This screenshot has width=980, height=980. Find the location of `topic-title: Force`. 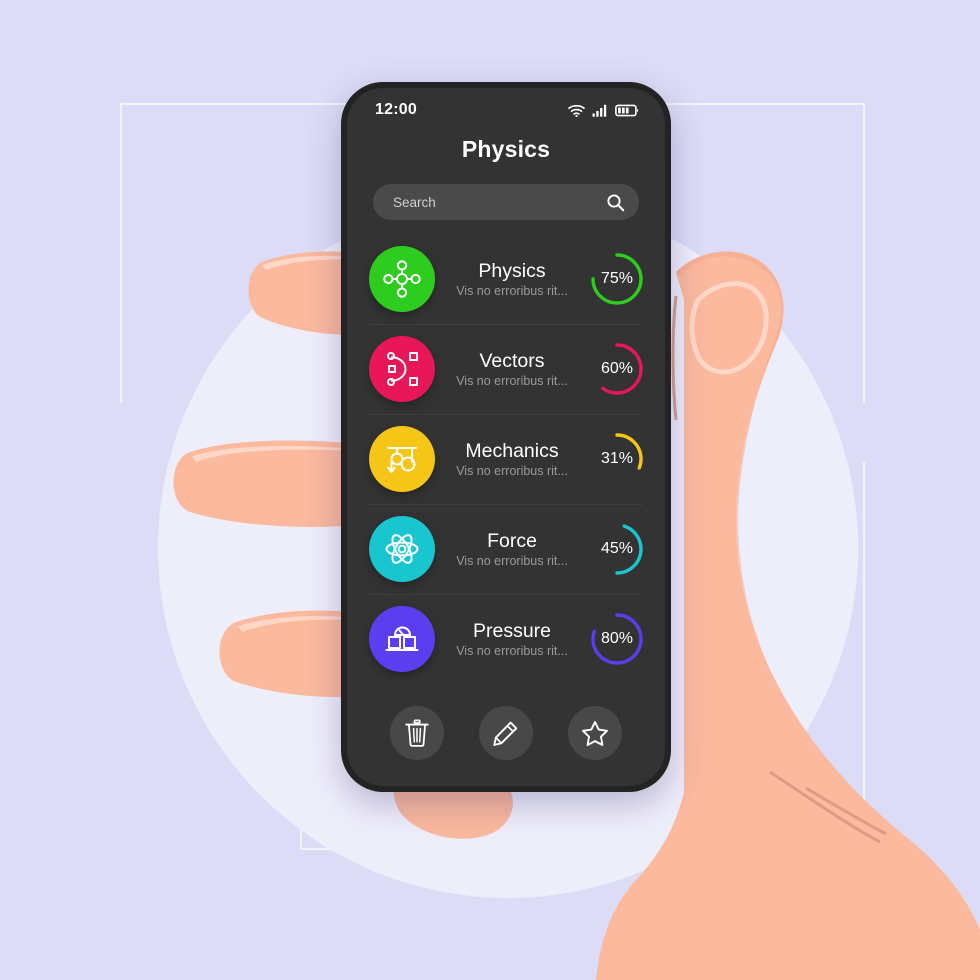

topic-title: Force is located at coordinates (512, 540).